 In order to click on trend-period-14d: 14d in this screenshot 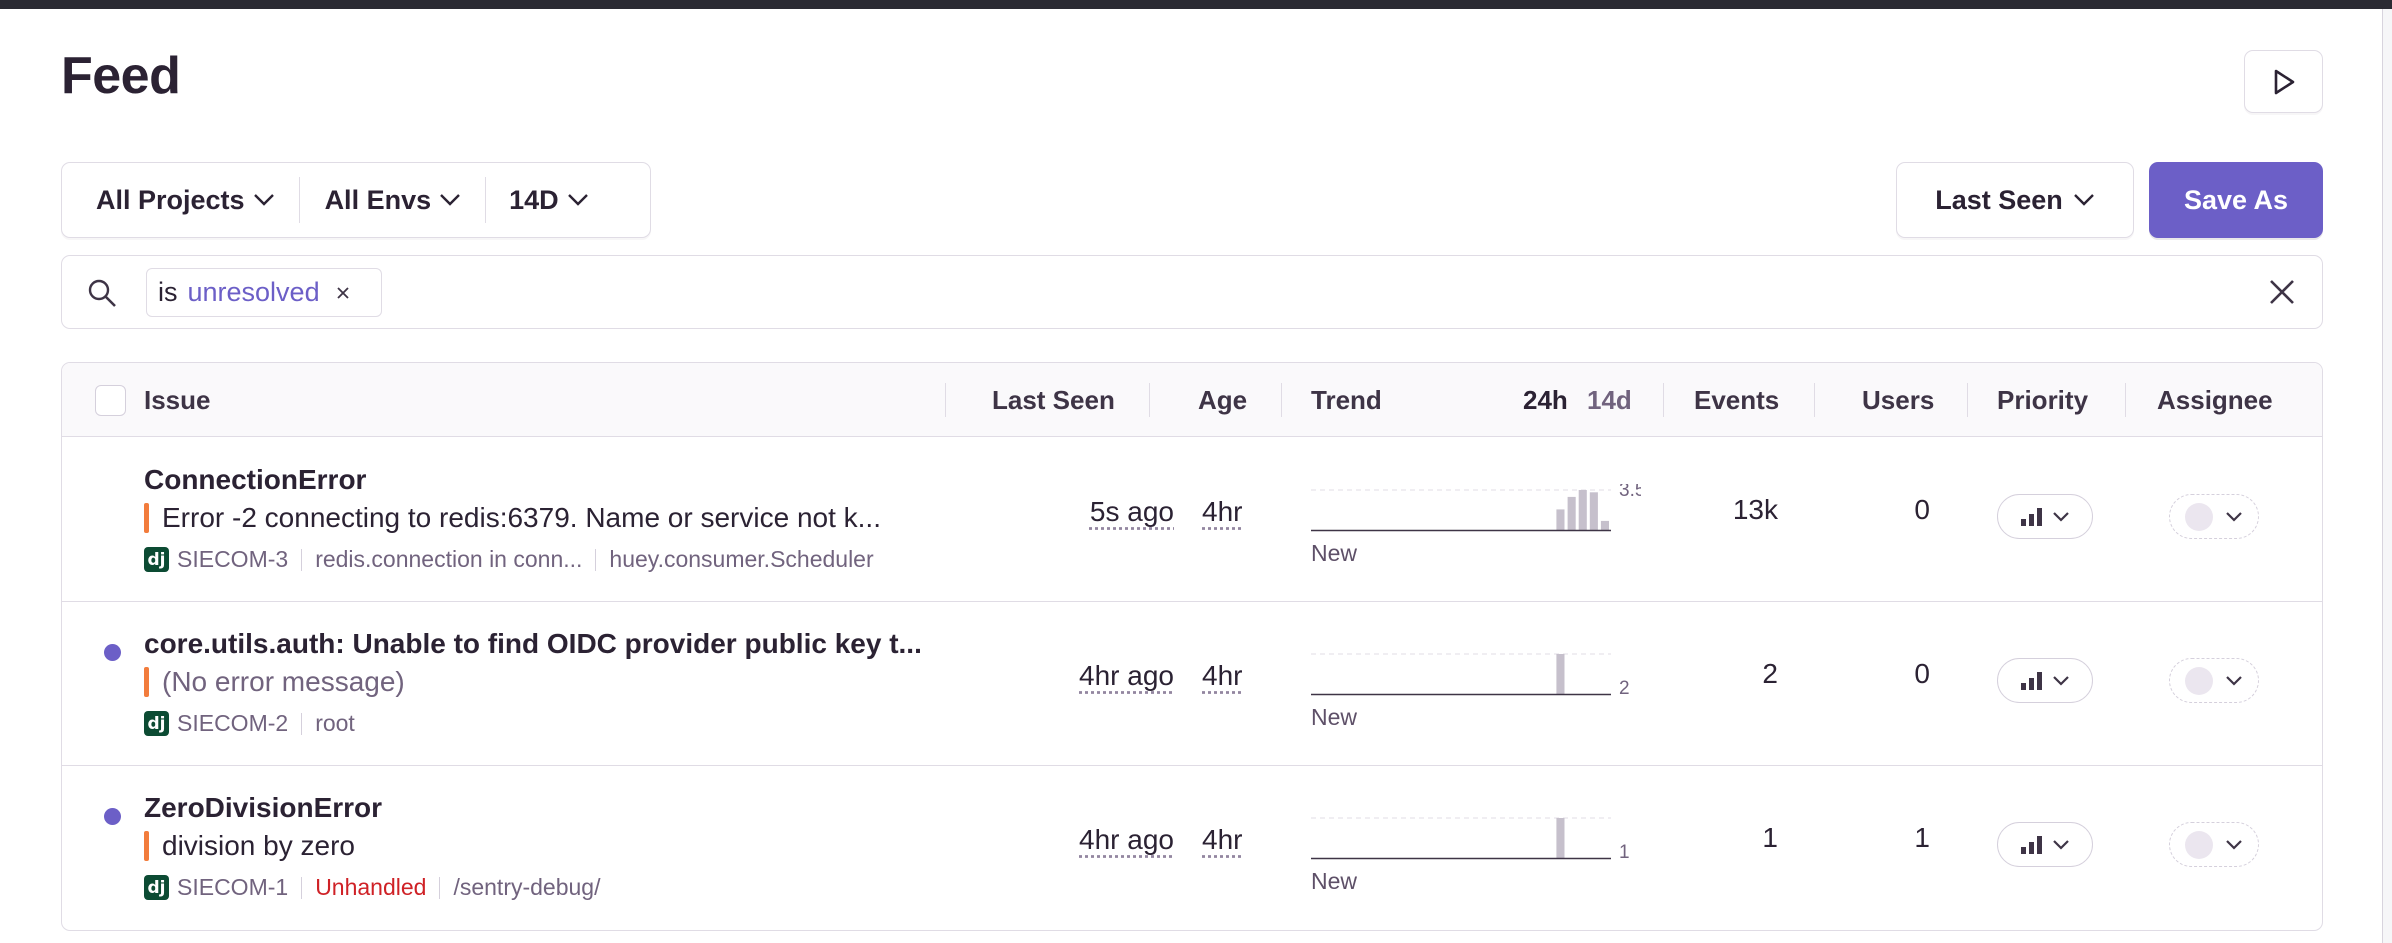, I will do `click(1609, 400)`.